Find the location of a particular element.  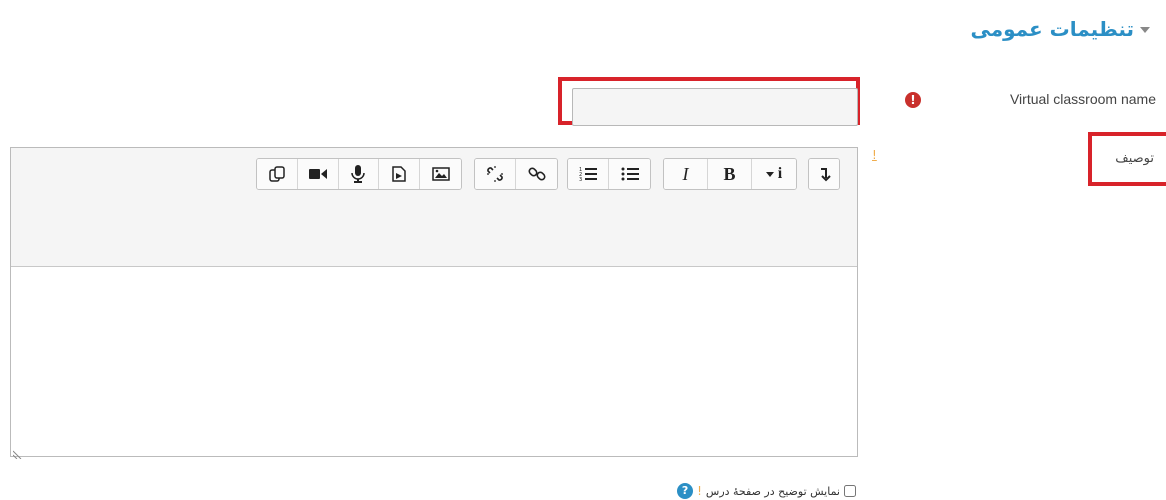

toolbar-group-style: I B i is located at coordinates (730, 174).